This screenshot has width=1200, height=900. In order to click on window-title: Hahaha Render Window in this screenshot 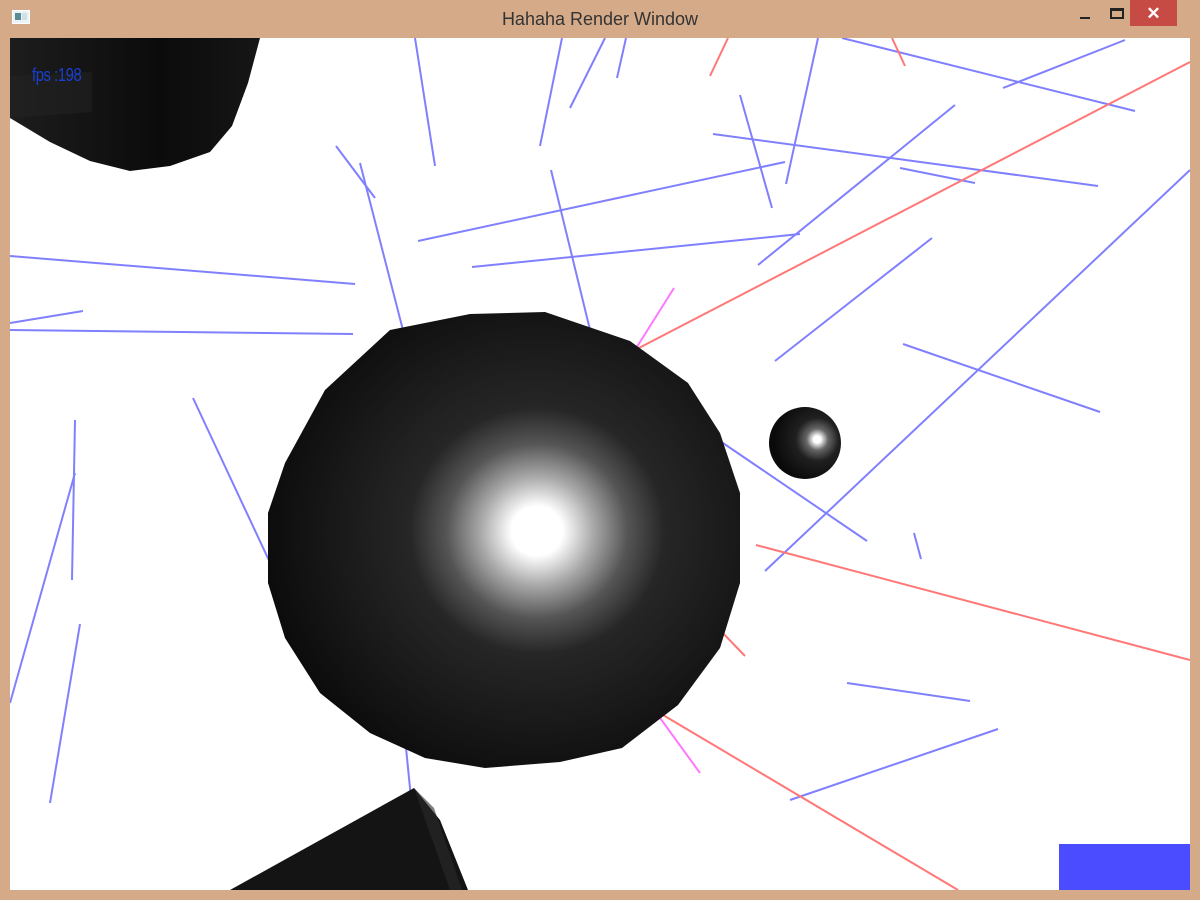, I will do `click(600, 19)`.